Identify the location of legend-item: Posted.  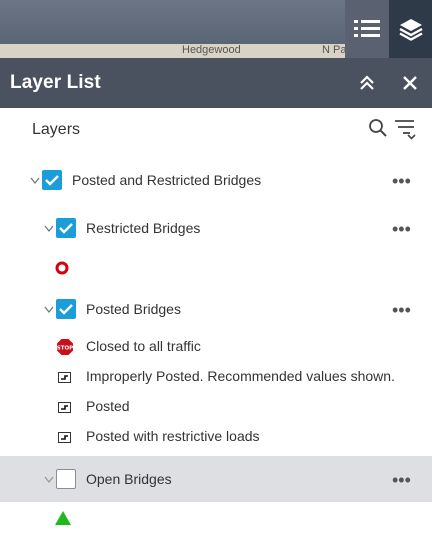
(156, 409).